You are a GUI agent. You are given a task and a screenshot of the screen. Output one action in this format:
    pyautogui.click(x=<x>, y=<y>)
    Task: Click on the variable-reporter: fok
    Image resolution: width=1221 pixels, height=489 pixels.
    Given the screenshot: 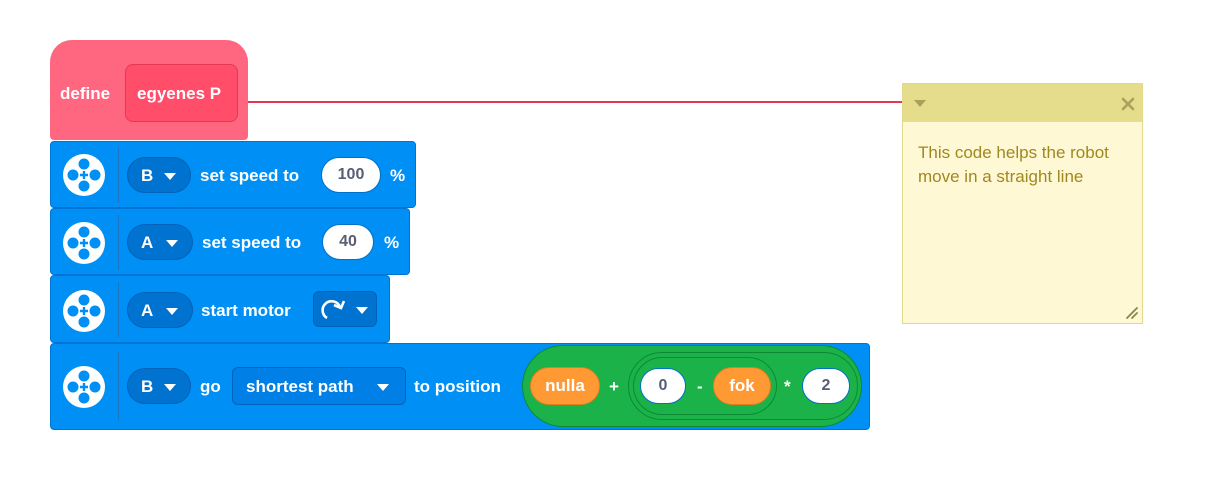 What is the action you would take?
    pyautogui.click(x=742, y=386)
    